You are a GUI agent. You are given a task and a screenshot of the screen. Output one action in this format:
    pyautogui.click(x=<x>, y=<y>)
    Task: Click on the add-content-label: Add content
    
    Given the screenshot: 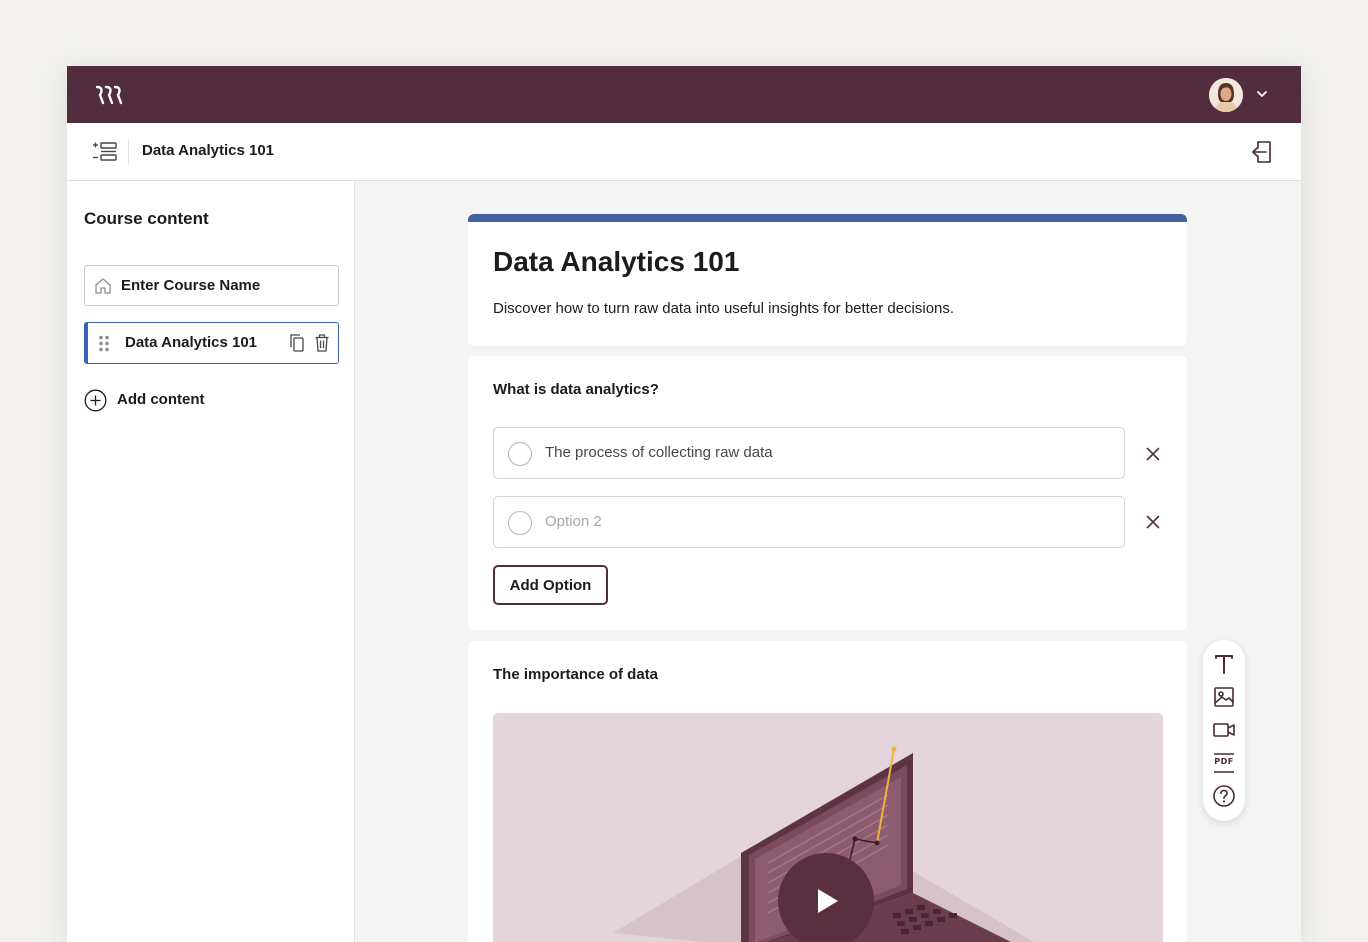 What is the action you would take?
    pyautogui.click(x=161, y=399)
    